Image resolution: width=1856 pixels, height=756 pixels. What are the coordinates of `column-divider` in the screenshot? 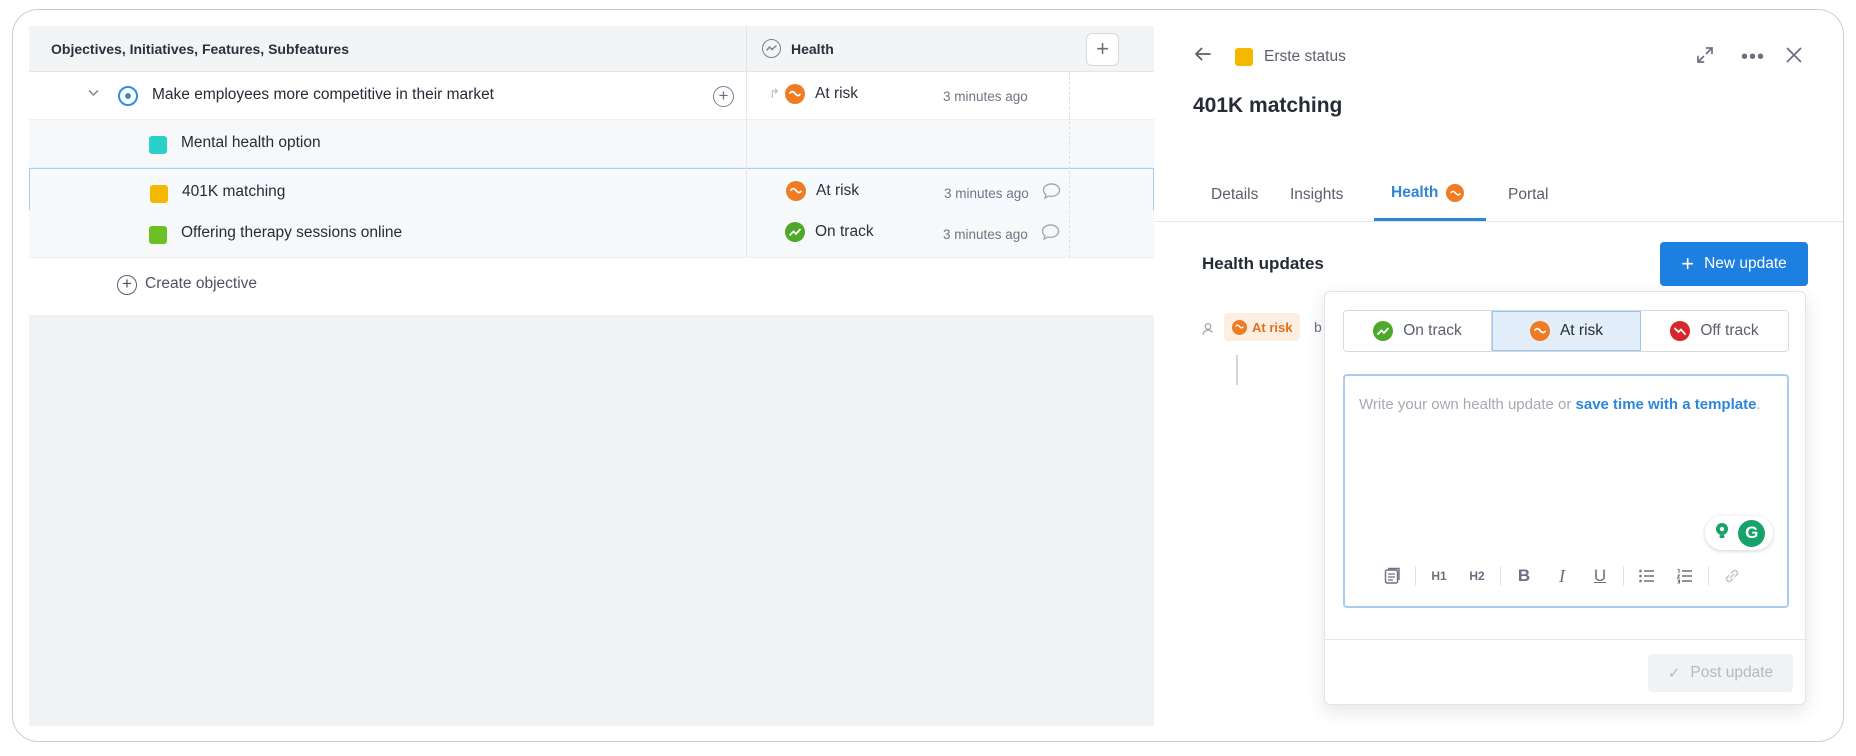 It's located at (746, 165).